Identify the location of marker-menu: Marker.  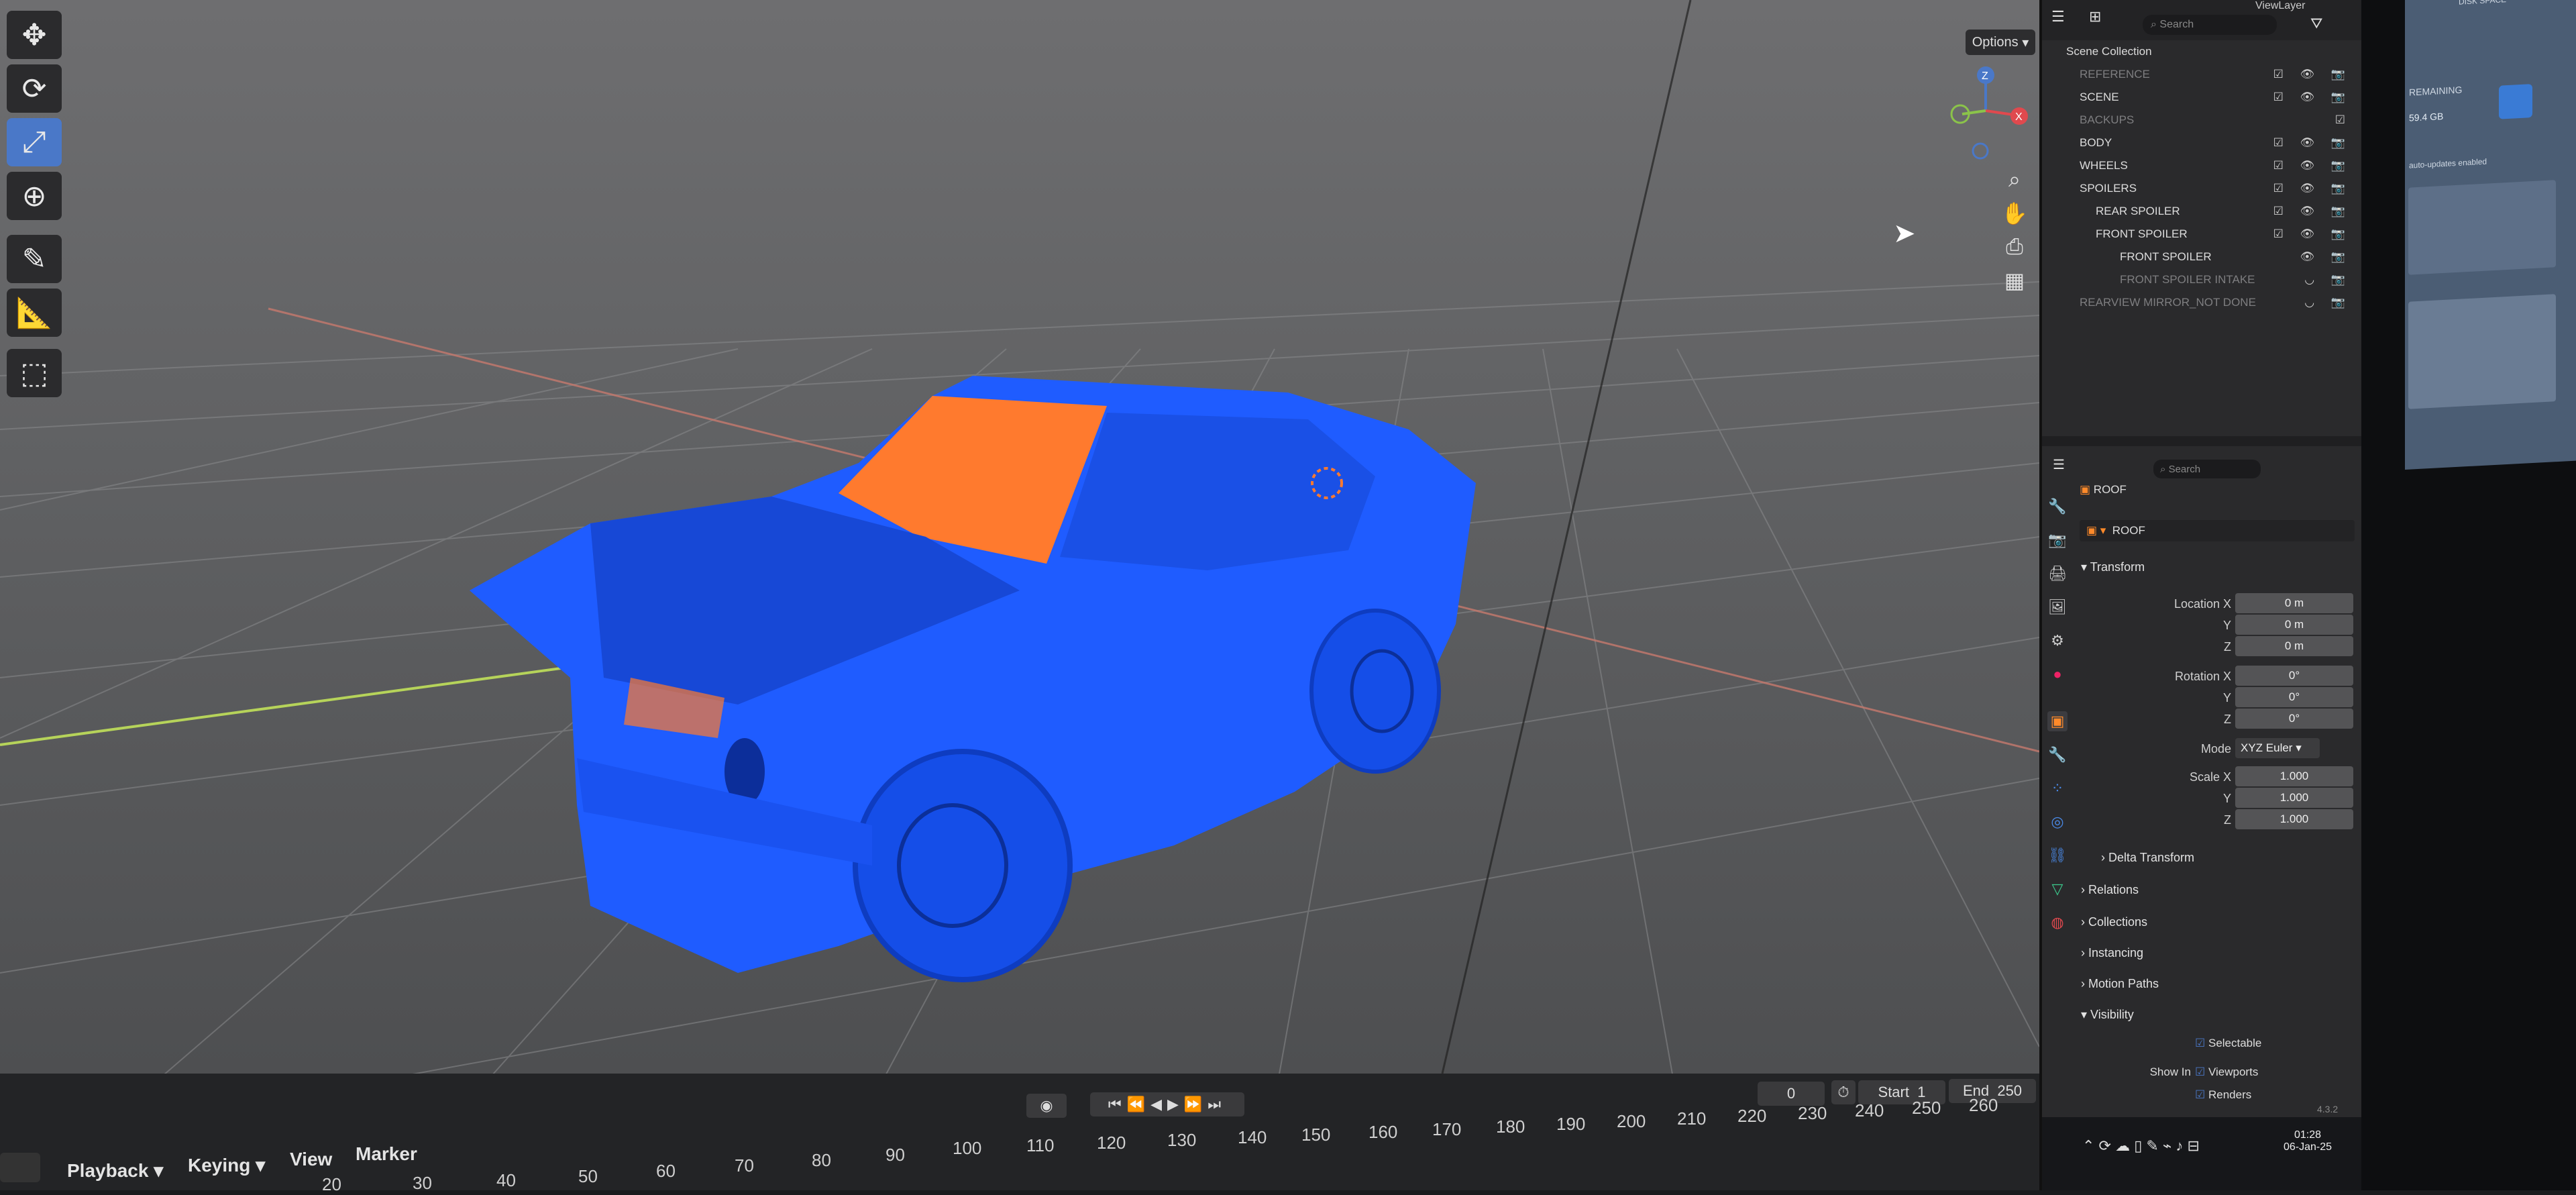
(386, 1154).